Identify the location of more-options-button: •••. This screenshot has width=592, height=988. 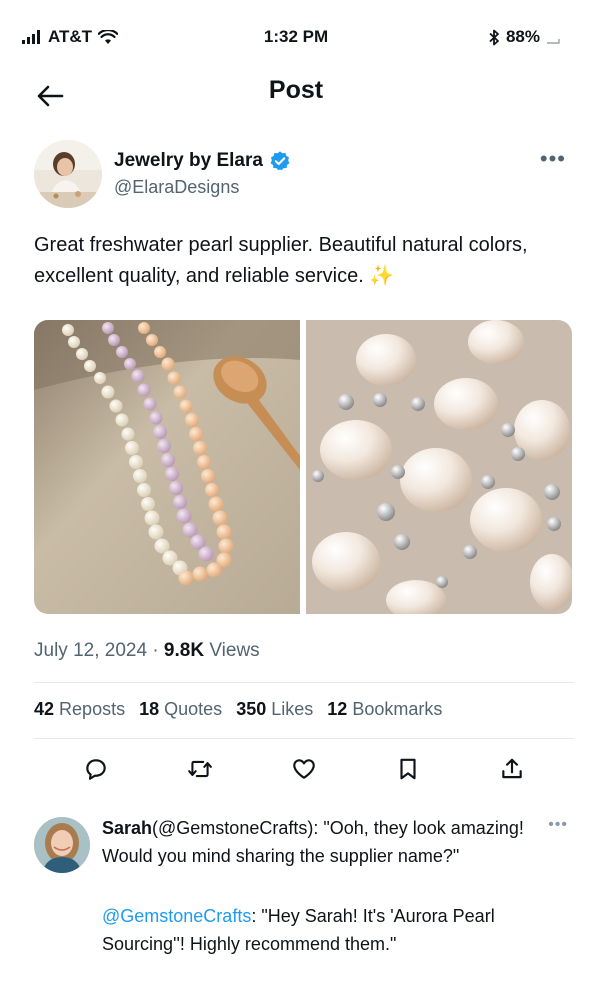
(553, 159).